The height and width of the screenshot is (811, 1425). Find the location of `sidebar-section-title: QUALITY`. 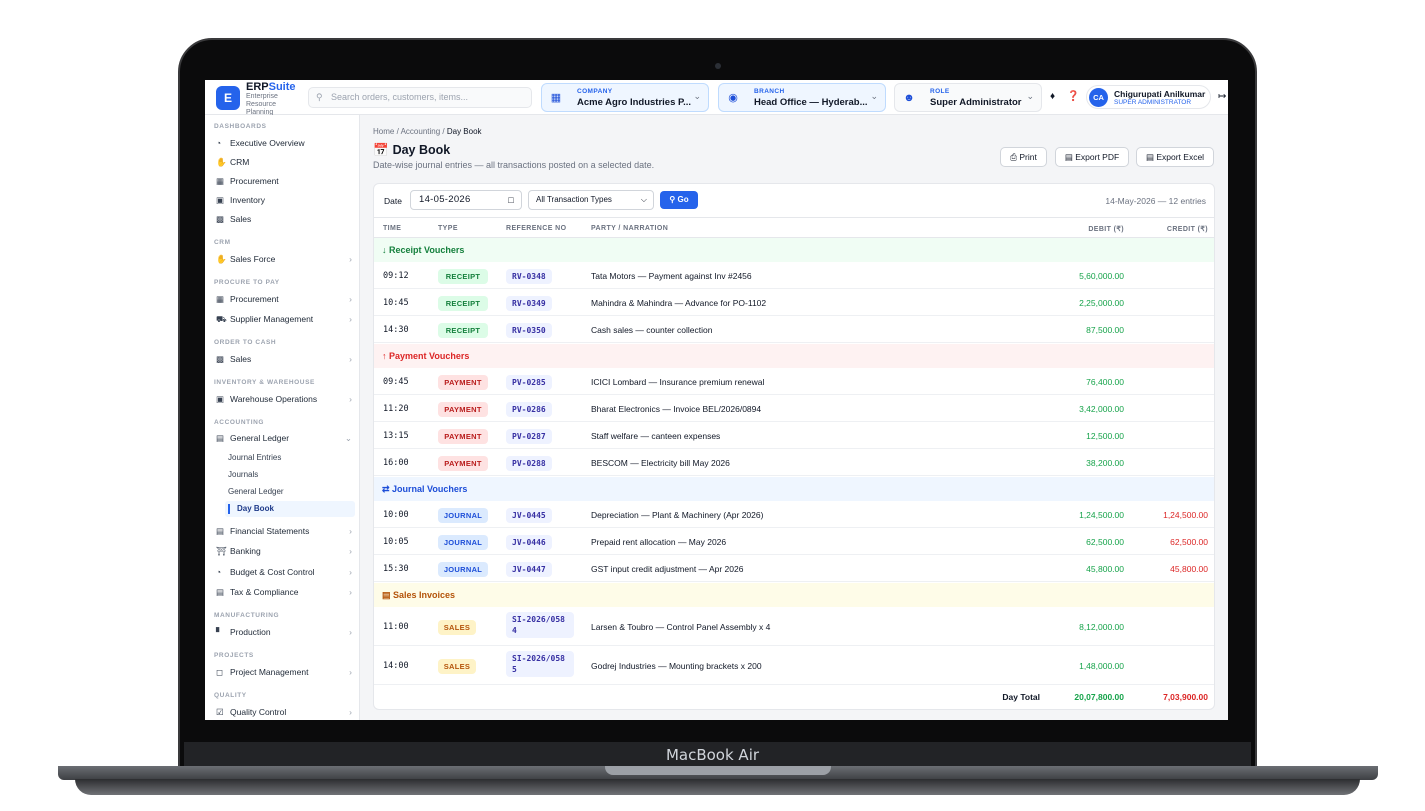

sidebar-section-title: QUALITY is located at coordinates (230, 695).